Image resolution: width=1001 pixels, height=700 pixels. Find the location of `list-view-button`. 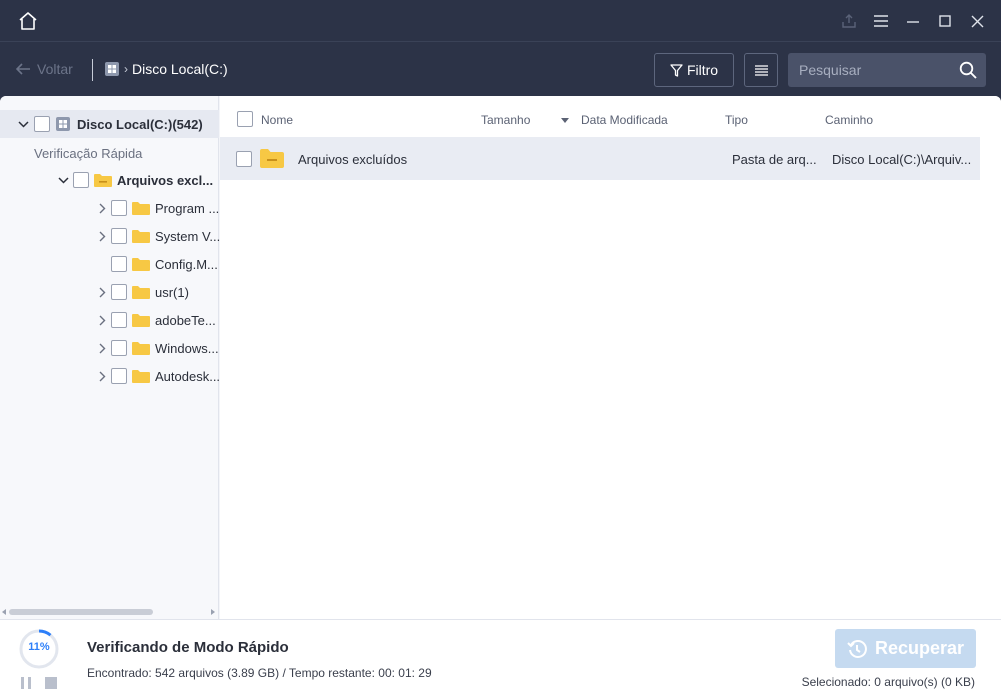

list-view-button is located at coordinates (761, 70).